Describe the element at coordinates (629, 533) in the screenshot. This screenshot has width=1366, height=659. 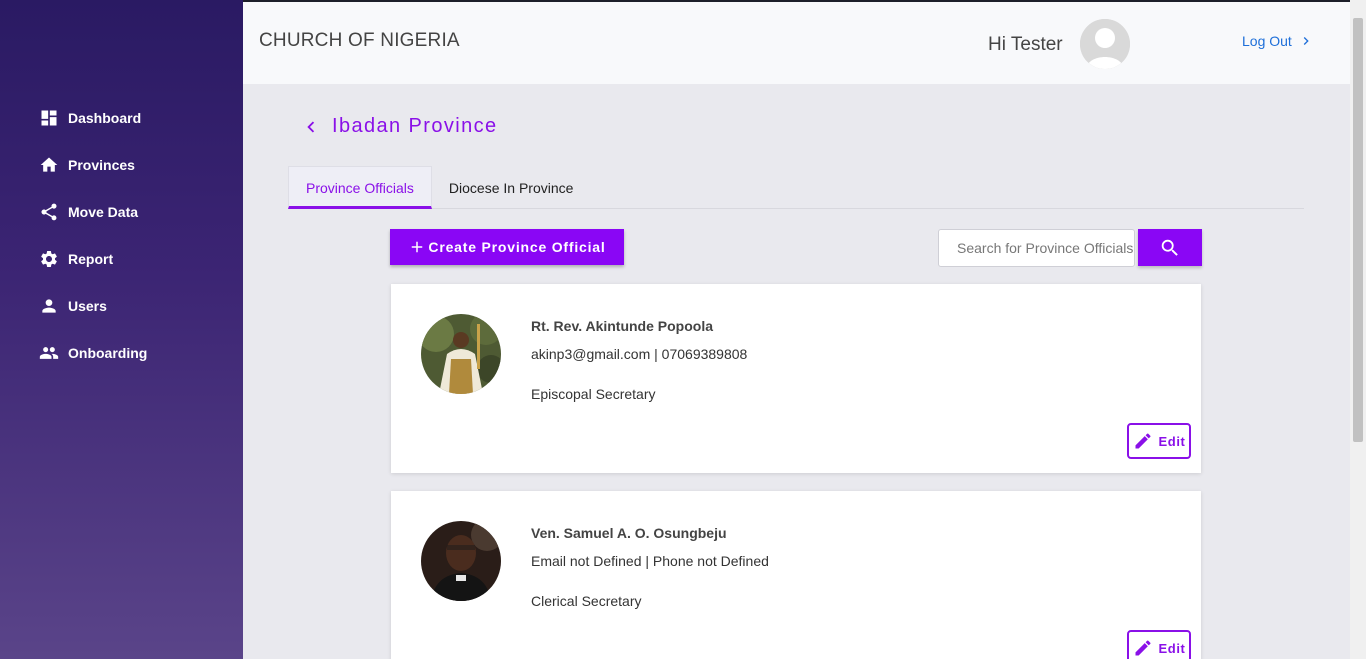
I see `official-name: Ven. Samuel A. O. Osungbeju` at that location.